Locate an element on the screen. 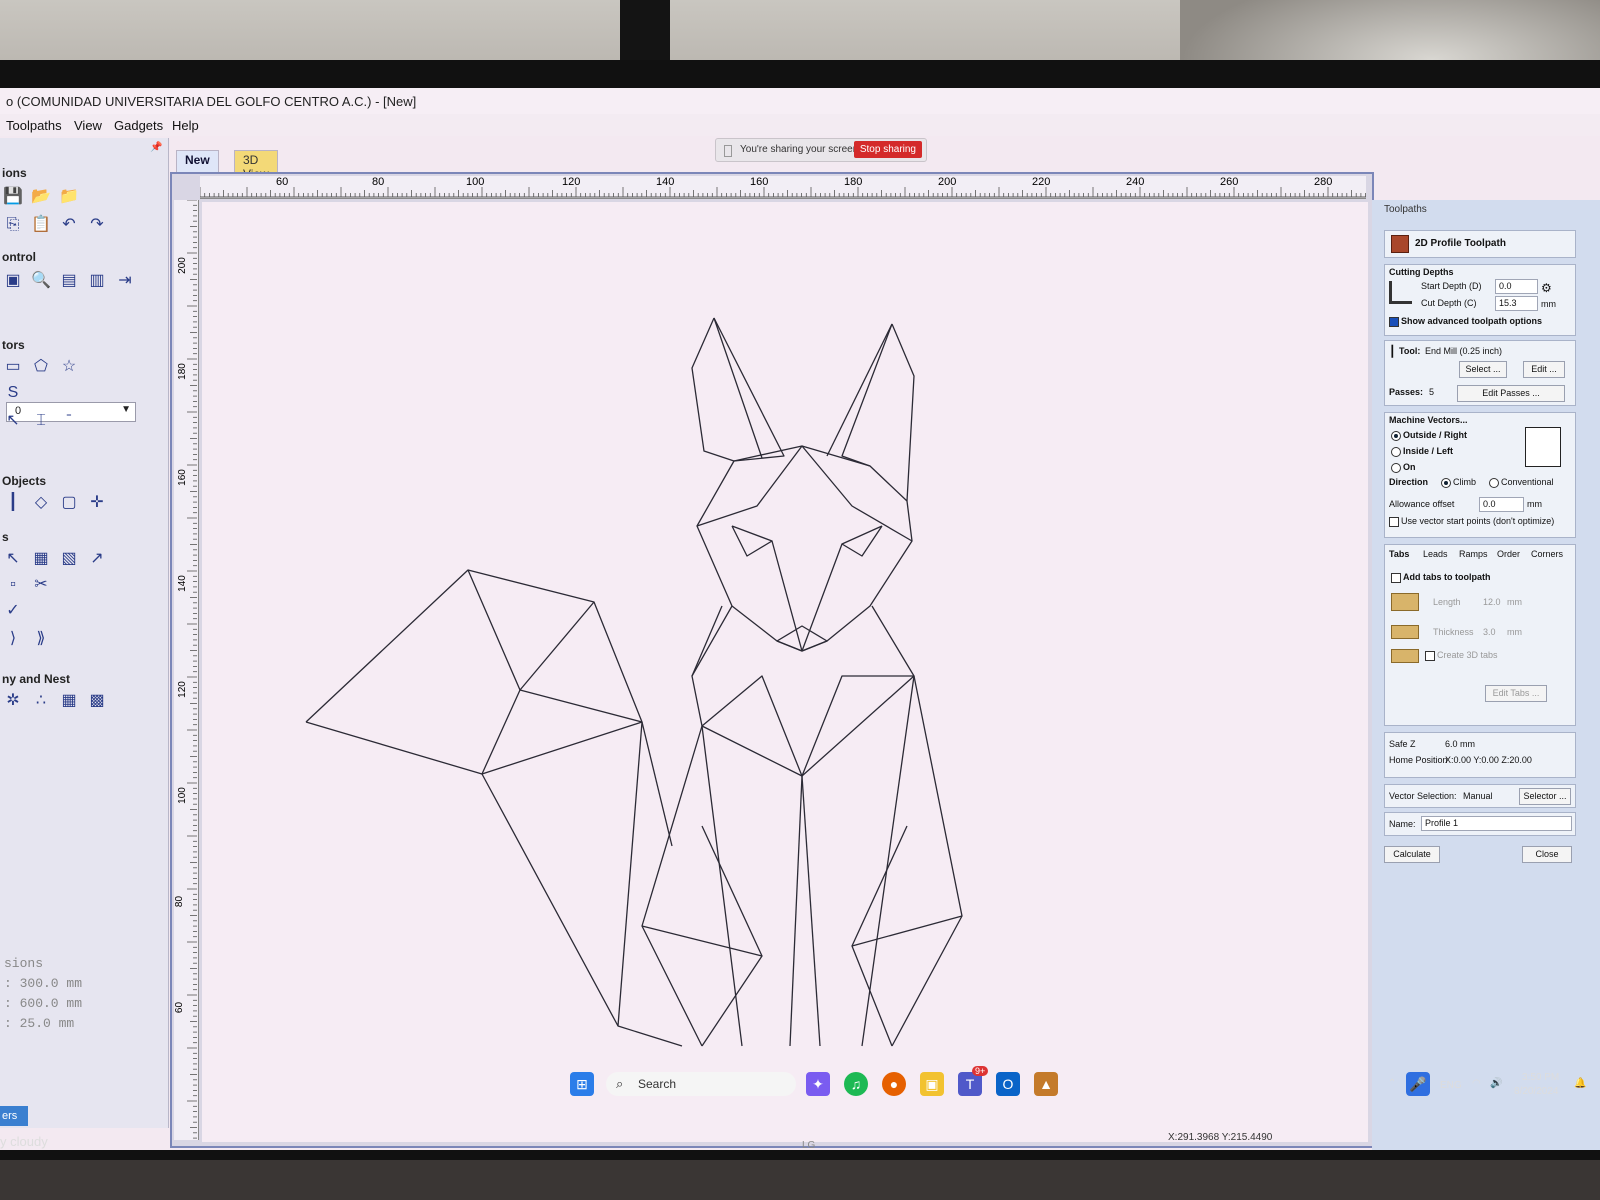  start-points-checkbox is located at coordinates (1394, 522).